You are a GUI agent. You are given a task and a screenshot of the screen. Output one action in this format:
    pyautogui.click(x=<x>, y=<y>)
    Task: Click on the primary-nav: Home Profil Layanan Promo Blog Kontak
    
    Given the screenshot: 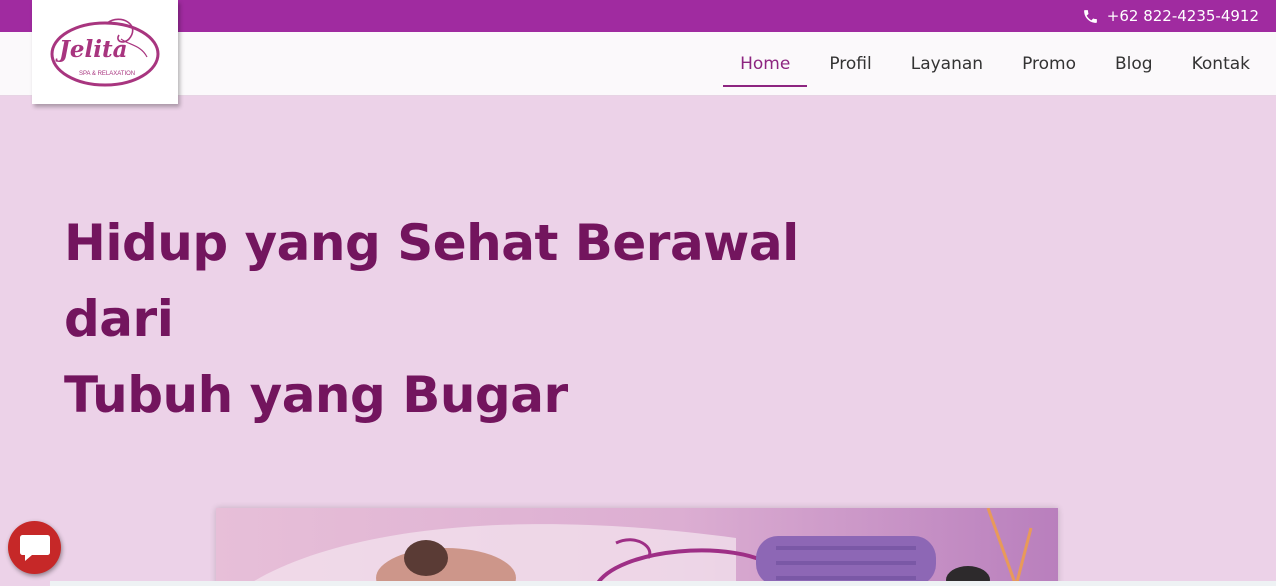 What is the action you would take?
    pyautogui.click(x=975, y=64)
    